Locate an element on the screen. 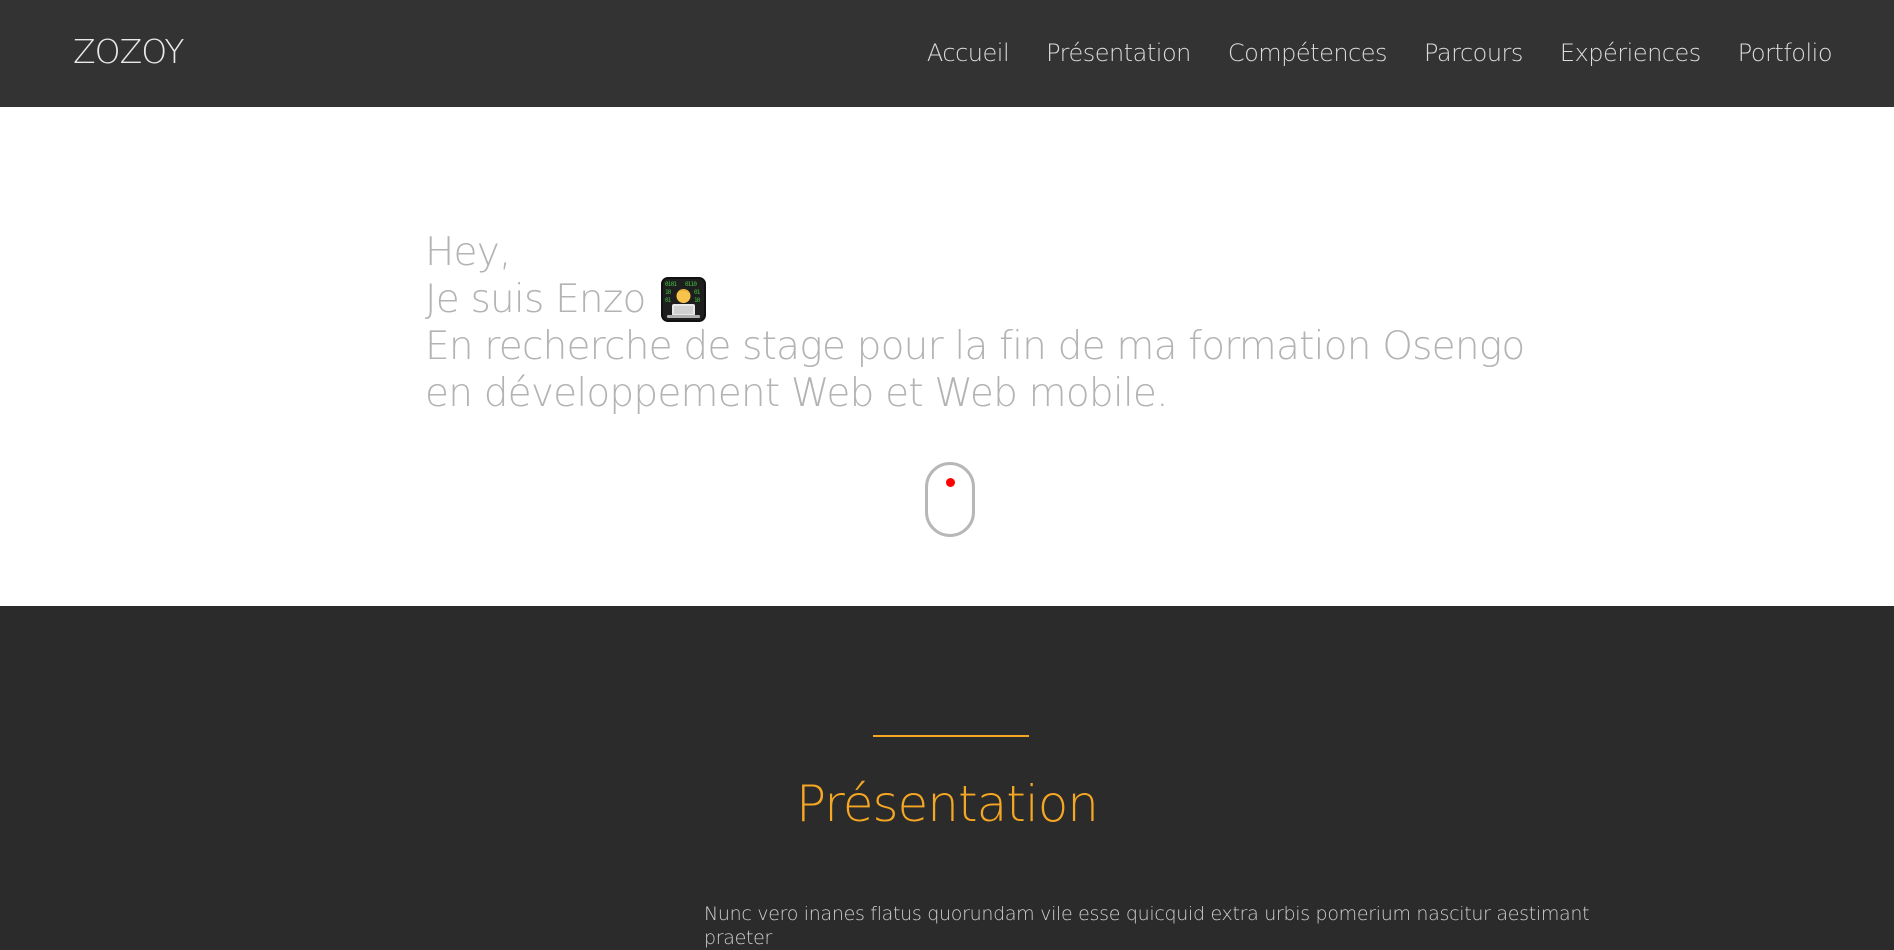 This screenshot has height=950, width=1894. nav-link-parcours: Parcours is located at coordinates (1473, 53).